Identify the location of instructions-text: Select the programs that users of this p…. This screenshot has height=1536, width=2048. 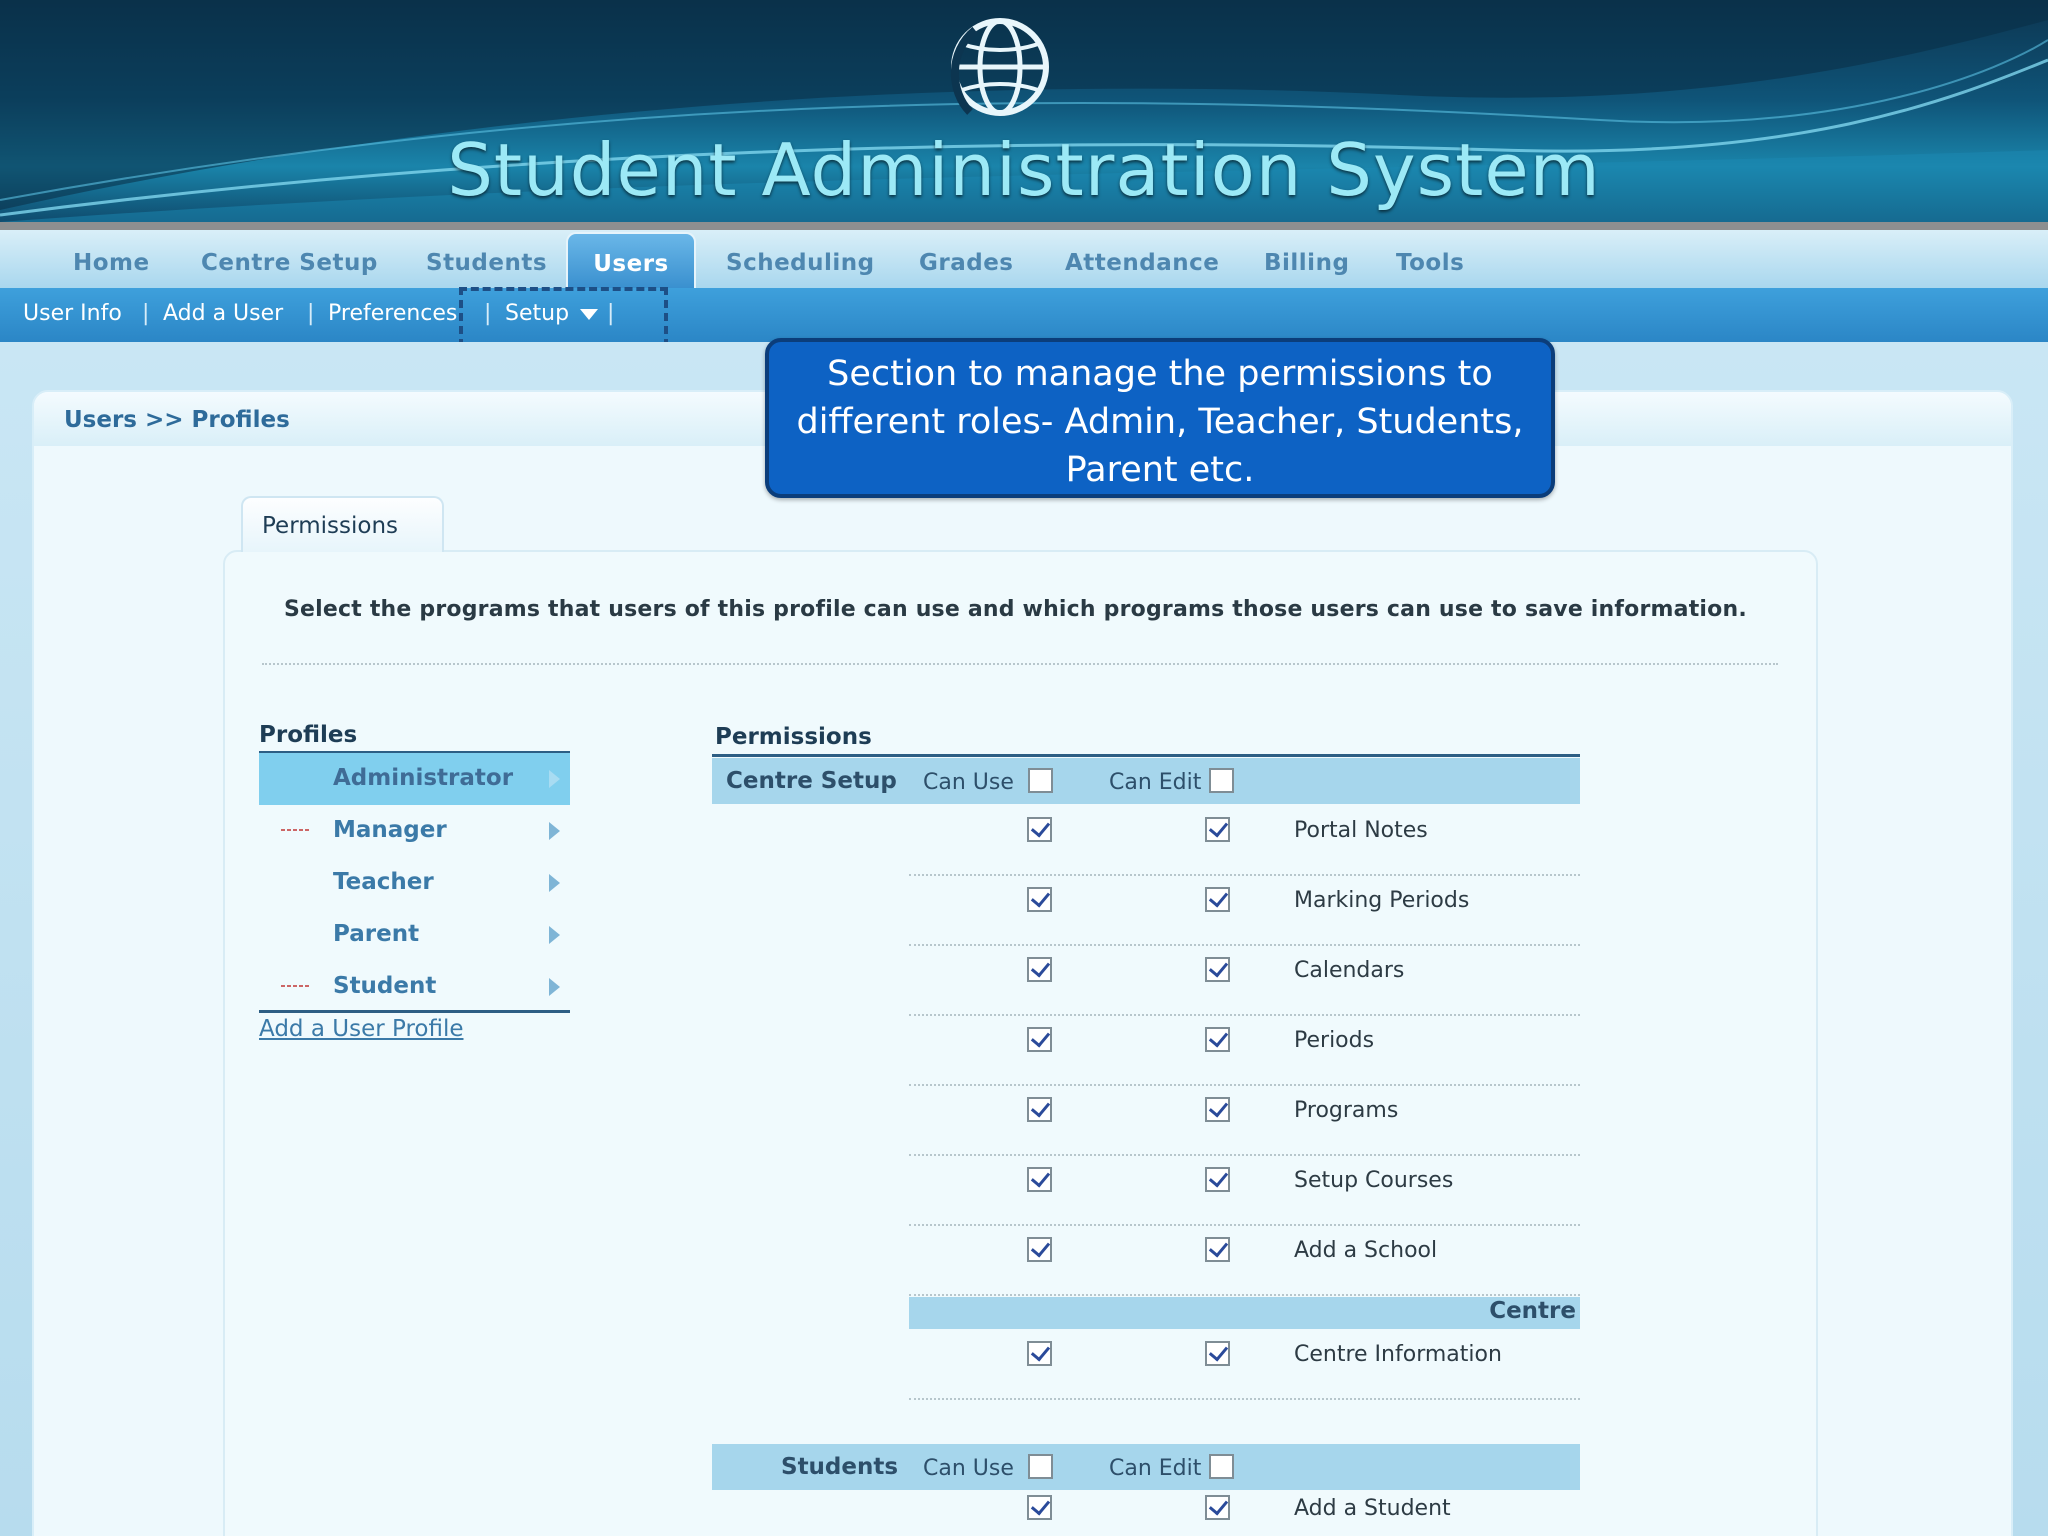
(1015, 609).